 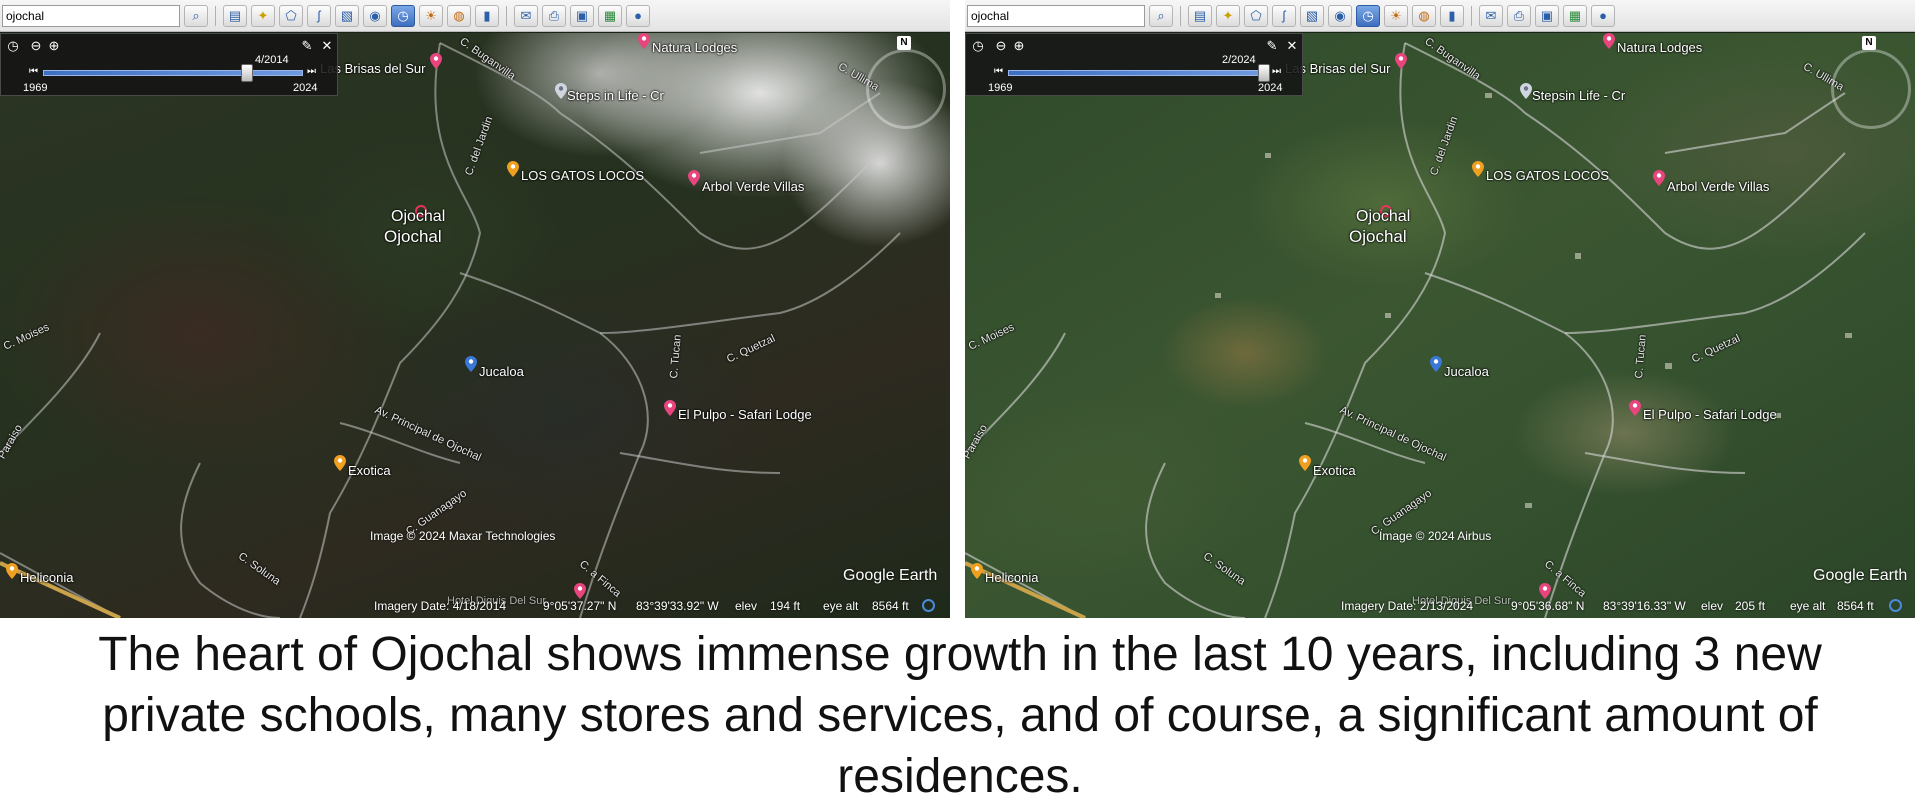 What do you see at coordinates (1578, 95) in the screenshot?
I see `place-label: Stepsin Life - Cr` at bounding box center [1578, 95].